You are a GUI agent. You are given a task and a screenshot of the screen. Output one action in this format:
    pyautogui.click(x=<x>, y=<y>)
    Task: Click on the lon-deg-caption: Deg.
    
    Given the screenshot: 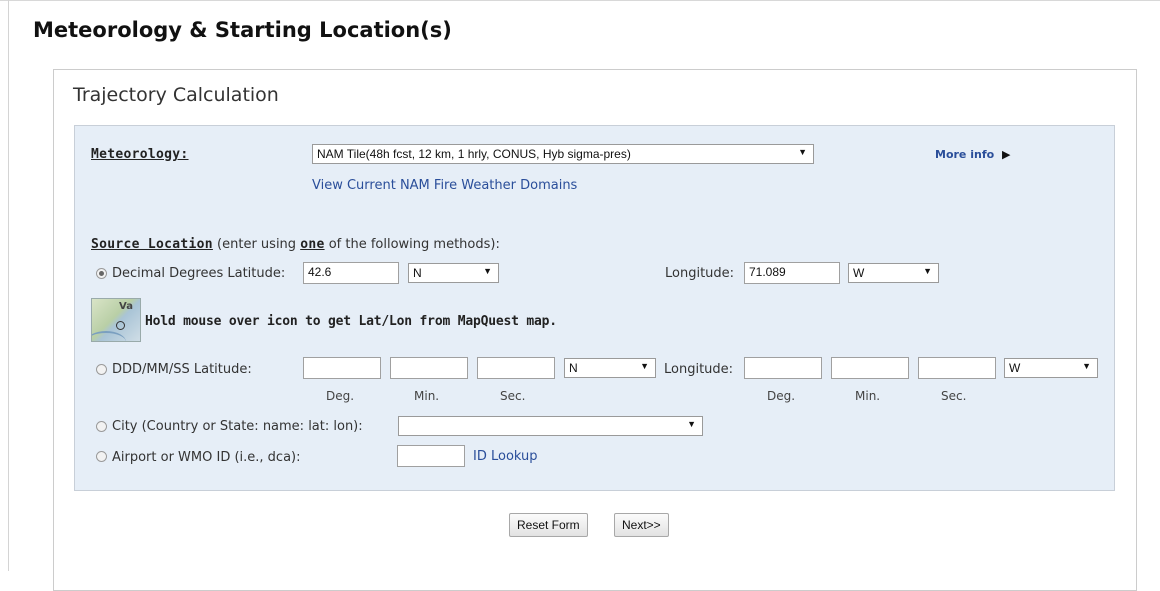 What is the action you would take?
    pyautogui.click(x=781, y=396)
    